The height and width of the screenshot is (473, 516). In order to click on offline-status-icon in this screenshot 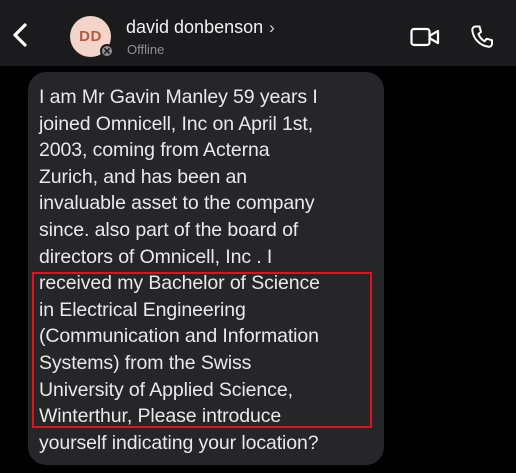, I will do `click(107, 51)`.